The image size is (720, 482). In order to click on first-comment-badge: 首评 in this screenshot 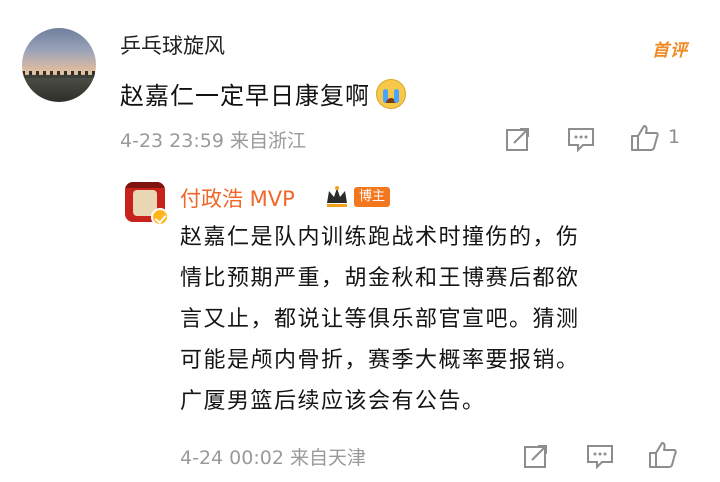, I will do `click(670, 51)`.